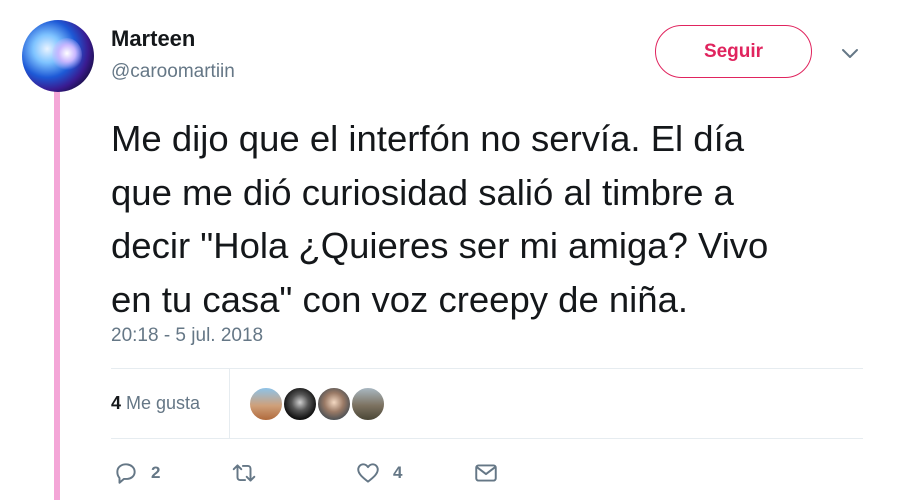  I want to click on likes-stat: 4 Me gusta, so click(155, 403).